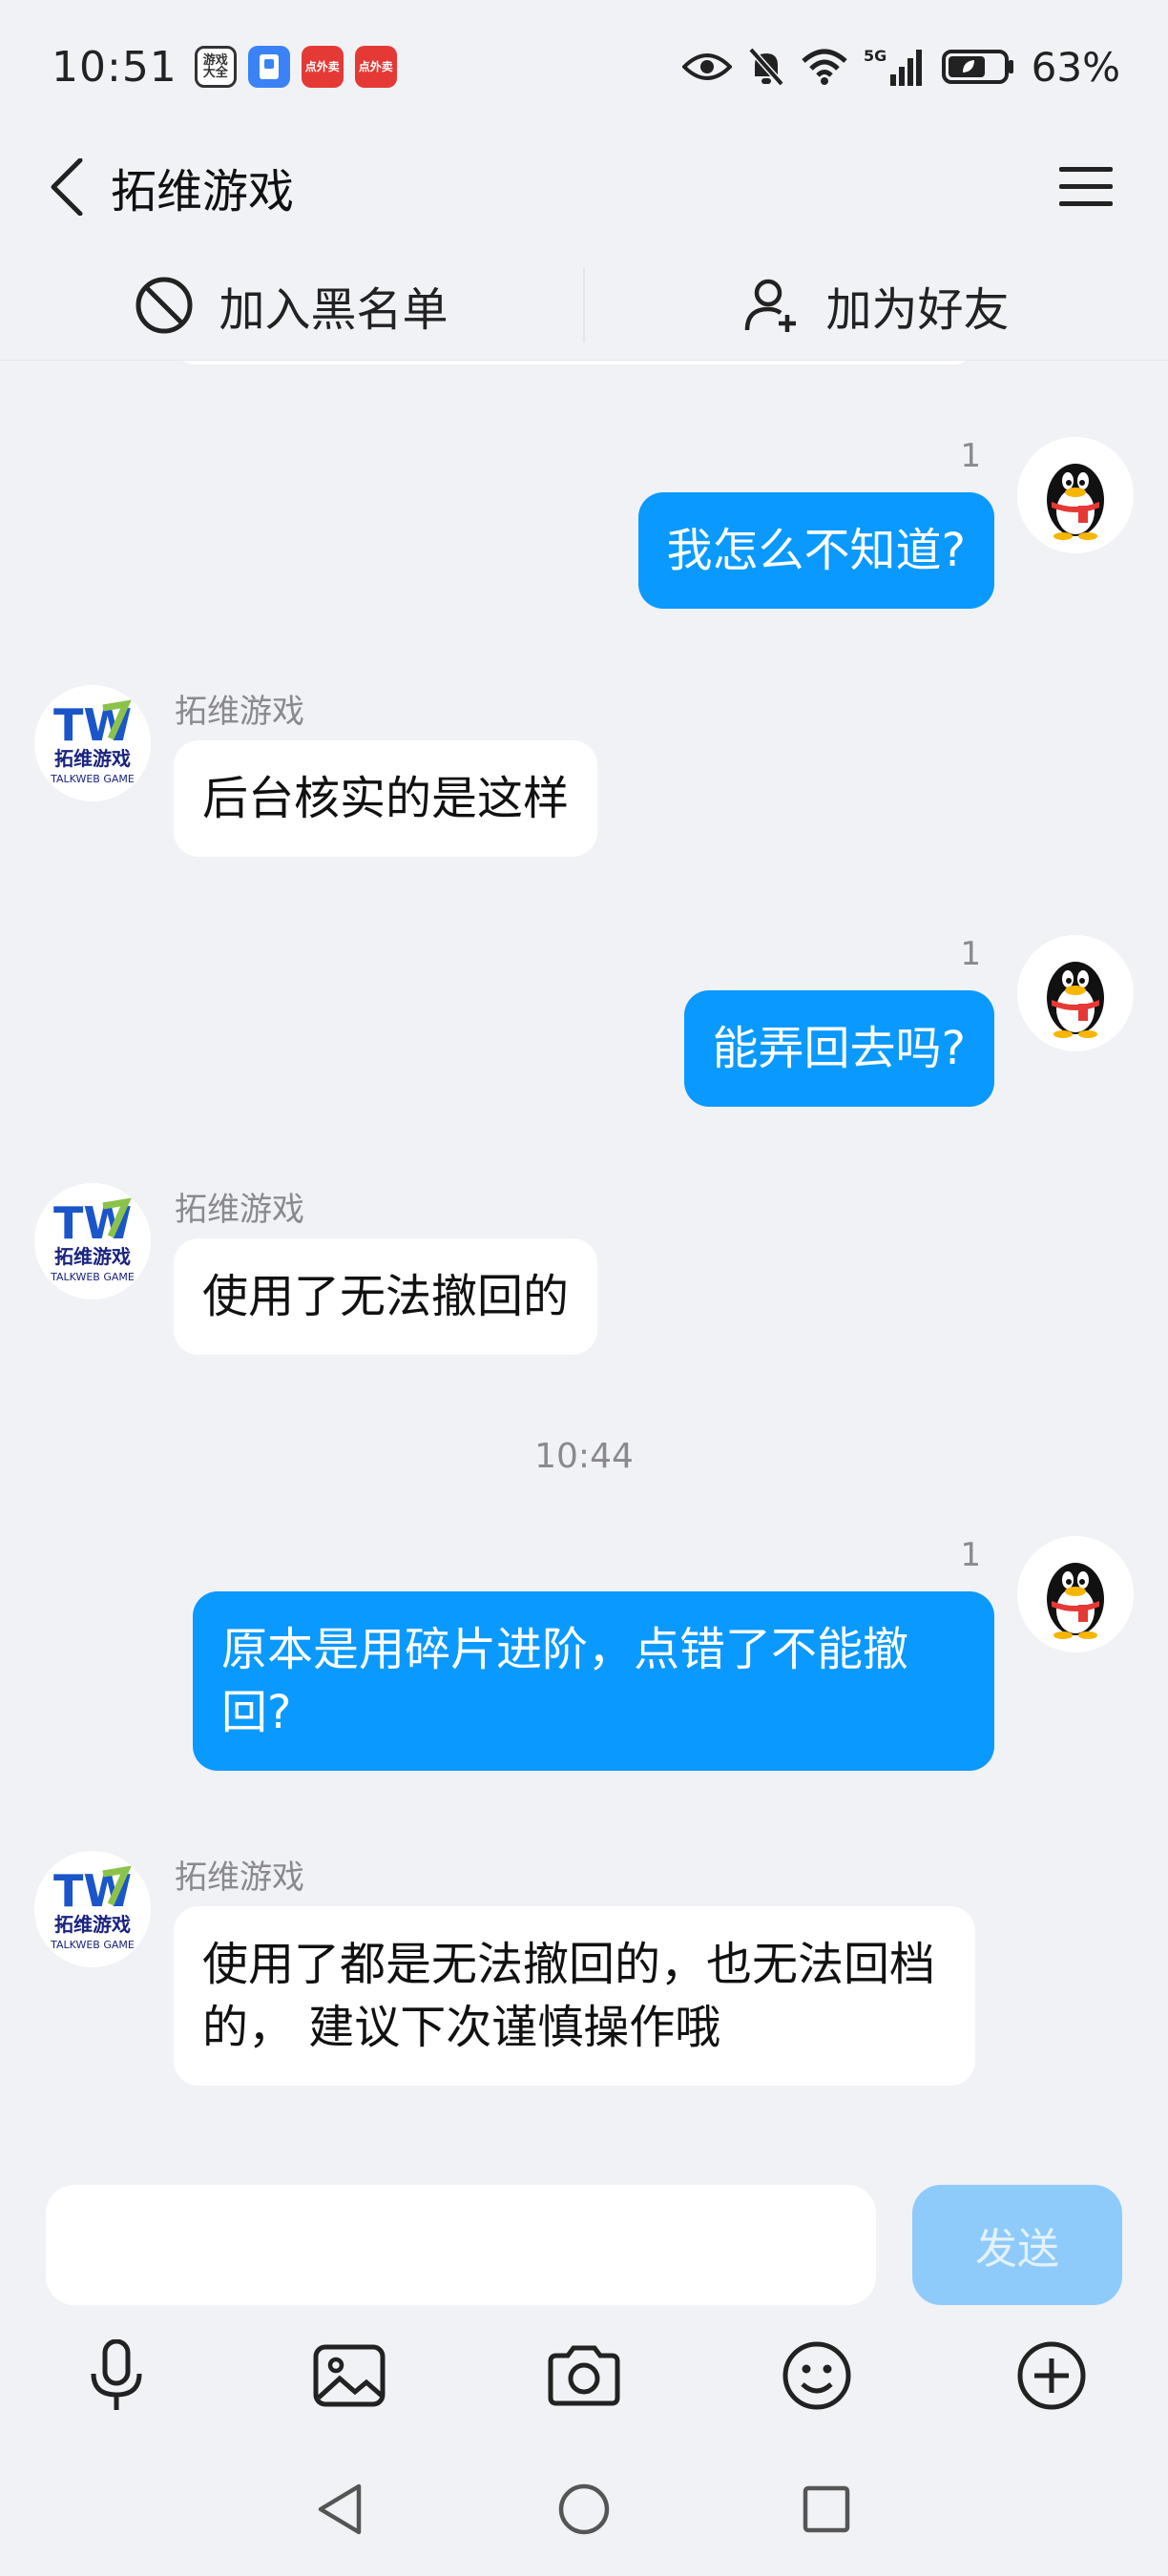 This screenshot has height=2576, width=1168. Describe the element at coordinates (707, 67) in the screenshot. I see `eye-icon` at that location.